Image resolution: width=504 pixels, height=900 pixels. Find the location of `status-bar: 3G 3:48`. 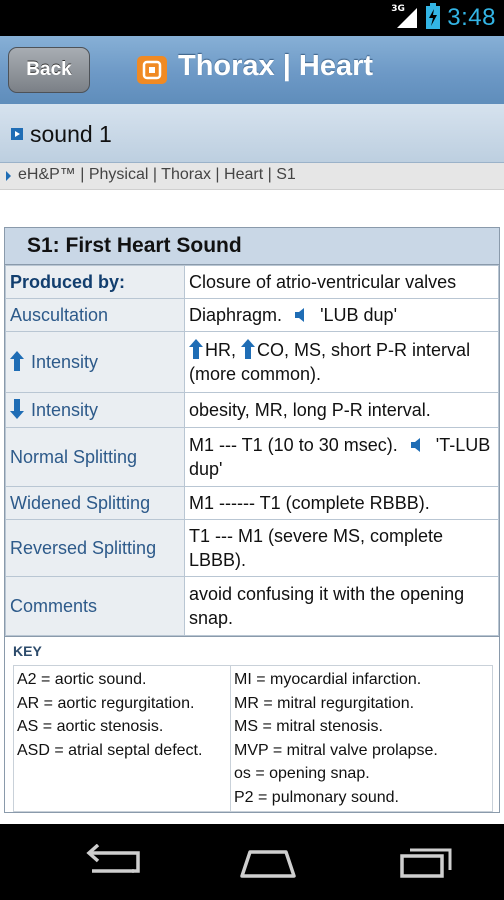

status-bar: 3G 3:48 is located at coordinates (252, 18).